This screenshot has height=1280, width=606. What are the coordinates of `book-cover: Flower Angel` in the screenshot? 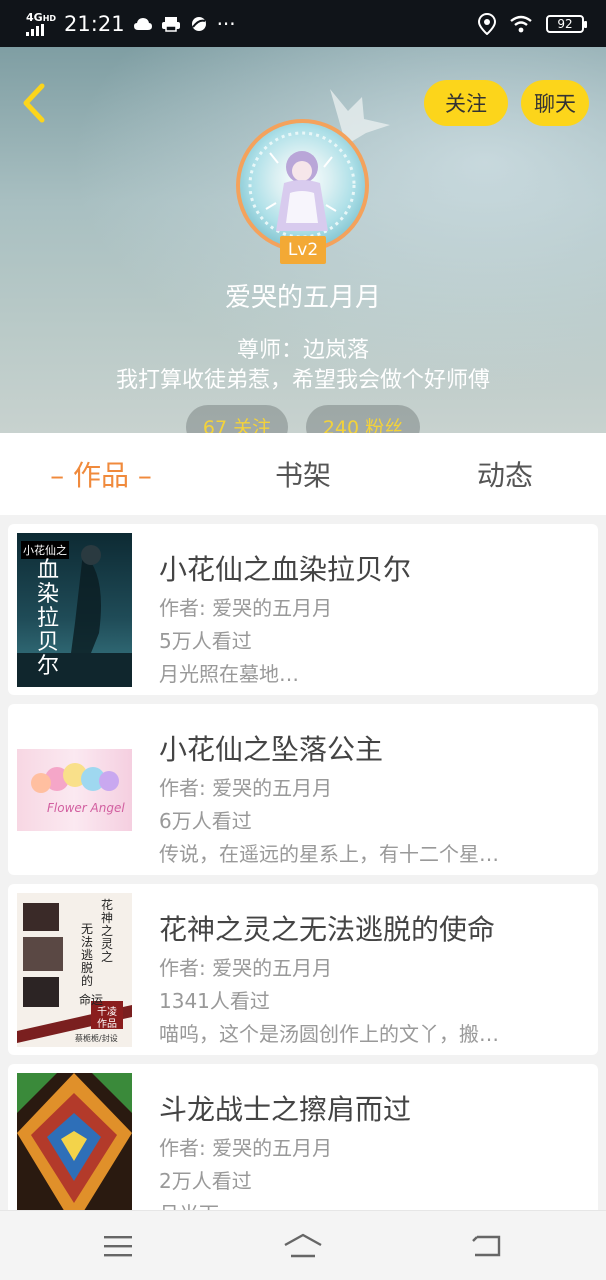 It's located at (74, 790).